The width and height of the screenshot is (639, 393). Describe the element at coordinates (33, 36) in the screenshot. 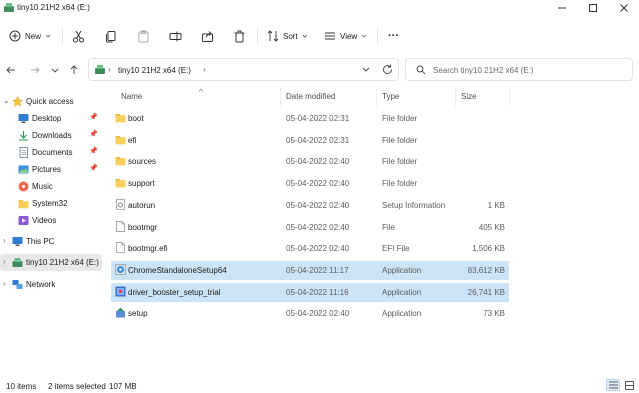

I see `new-label: New` at that location.